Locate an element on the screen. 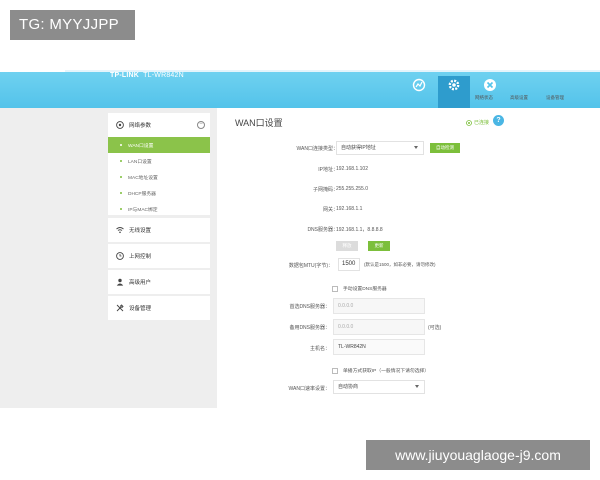 This screenshot has width=600, height=480. brand-logo: TP-LINK TL-WR842N is located at coordinates (147, 75).